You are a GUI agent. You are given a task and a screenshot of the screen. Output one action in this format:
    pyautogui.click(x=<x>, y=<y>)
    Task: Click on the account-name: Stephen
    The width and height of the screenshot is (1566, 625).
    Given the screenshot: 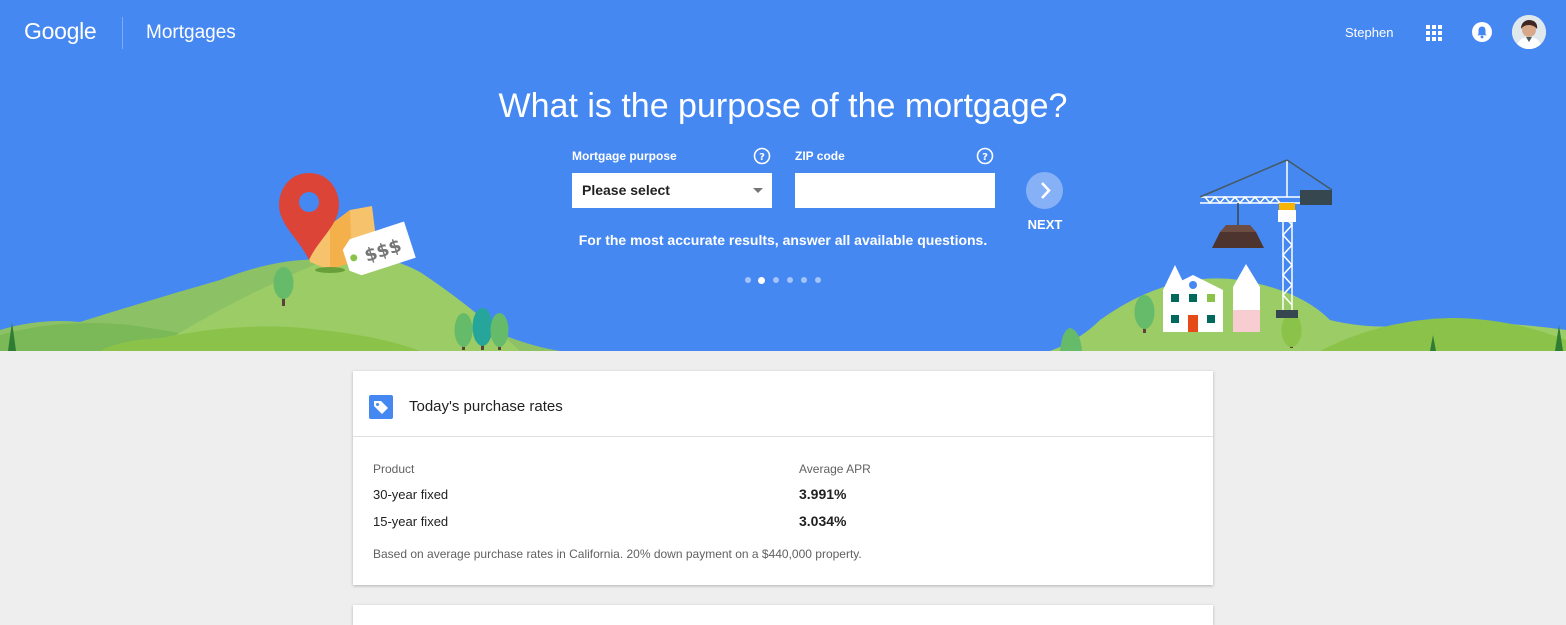 What is the action you would take?
    pyautogui.click(x=1369, y=32)
    